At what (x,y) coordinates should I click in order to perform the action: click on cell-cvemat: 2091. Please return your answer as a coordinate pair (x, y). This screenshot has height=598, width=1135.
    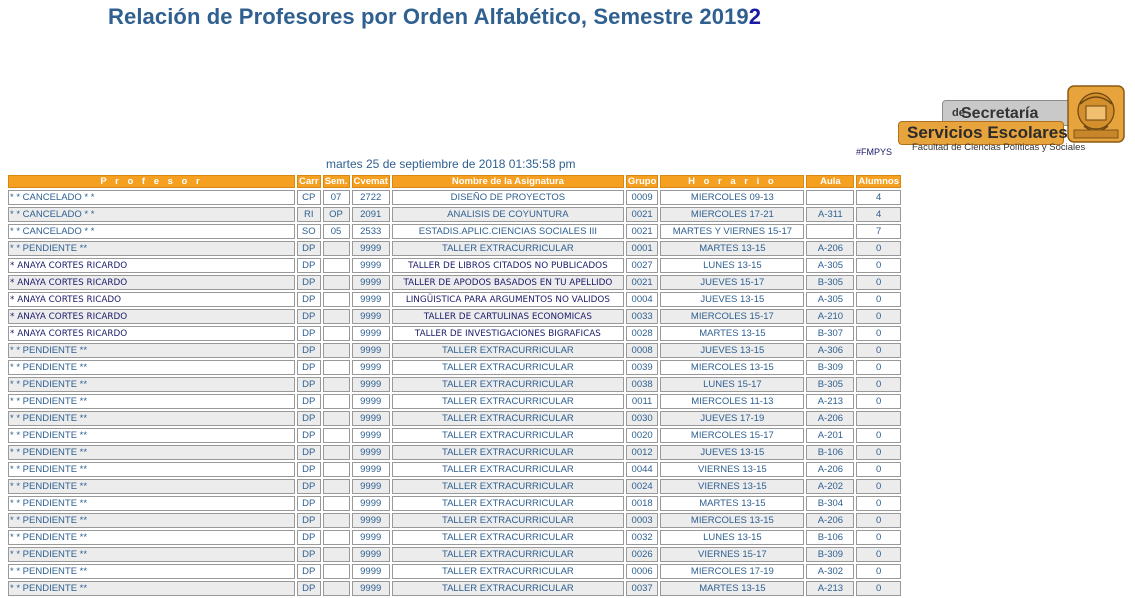
    Looking at the image, I should click on (370, 214).